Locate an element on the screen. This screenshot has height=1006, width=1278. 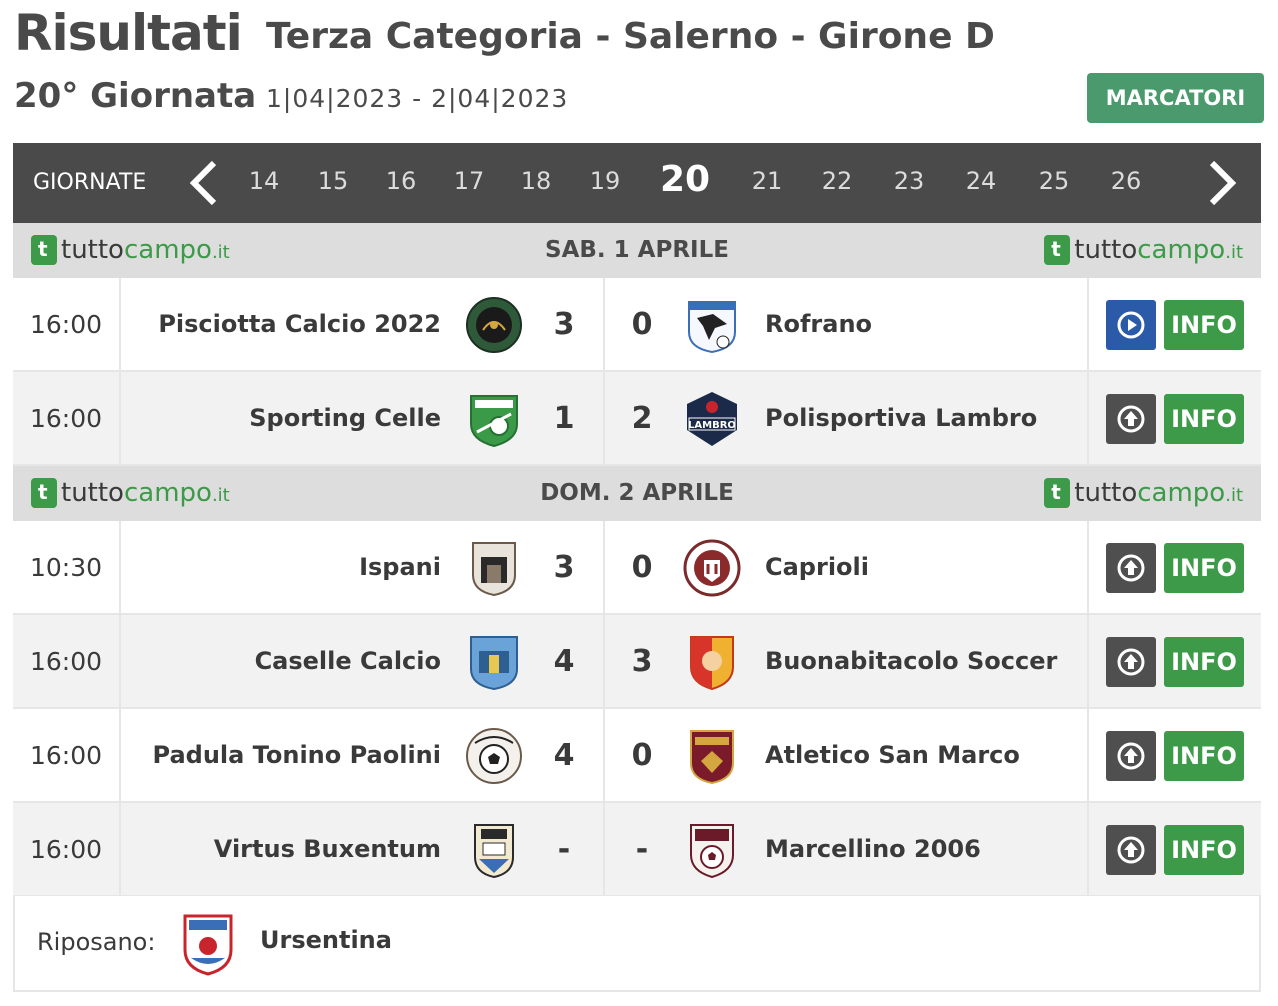
round-link-14: 14 is located at coordinates (264, 181).